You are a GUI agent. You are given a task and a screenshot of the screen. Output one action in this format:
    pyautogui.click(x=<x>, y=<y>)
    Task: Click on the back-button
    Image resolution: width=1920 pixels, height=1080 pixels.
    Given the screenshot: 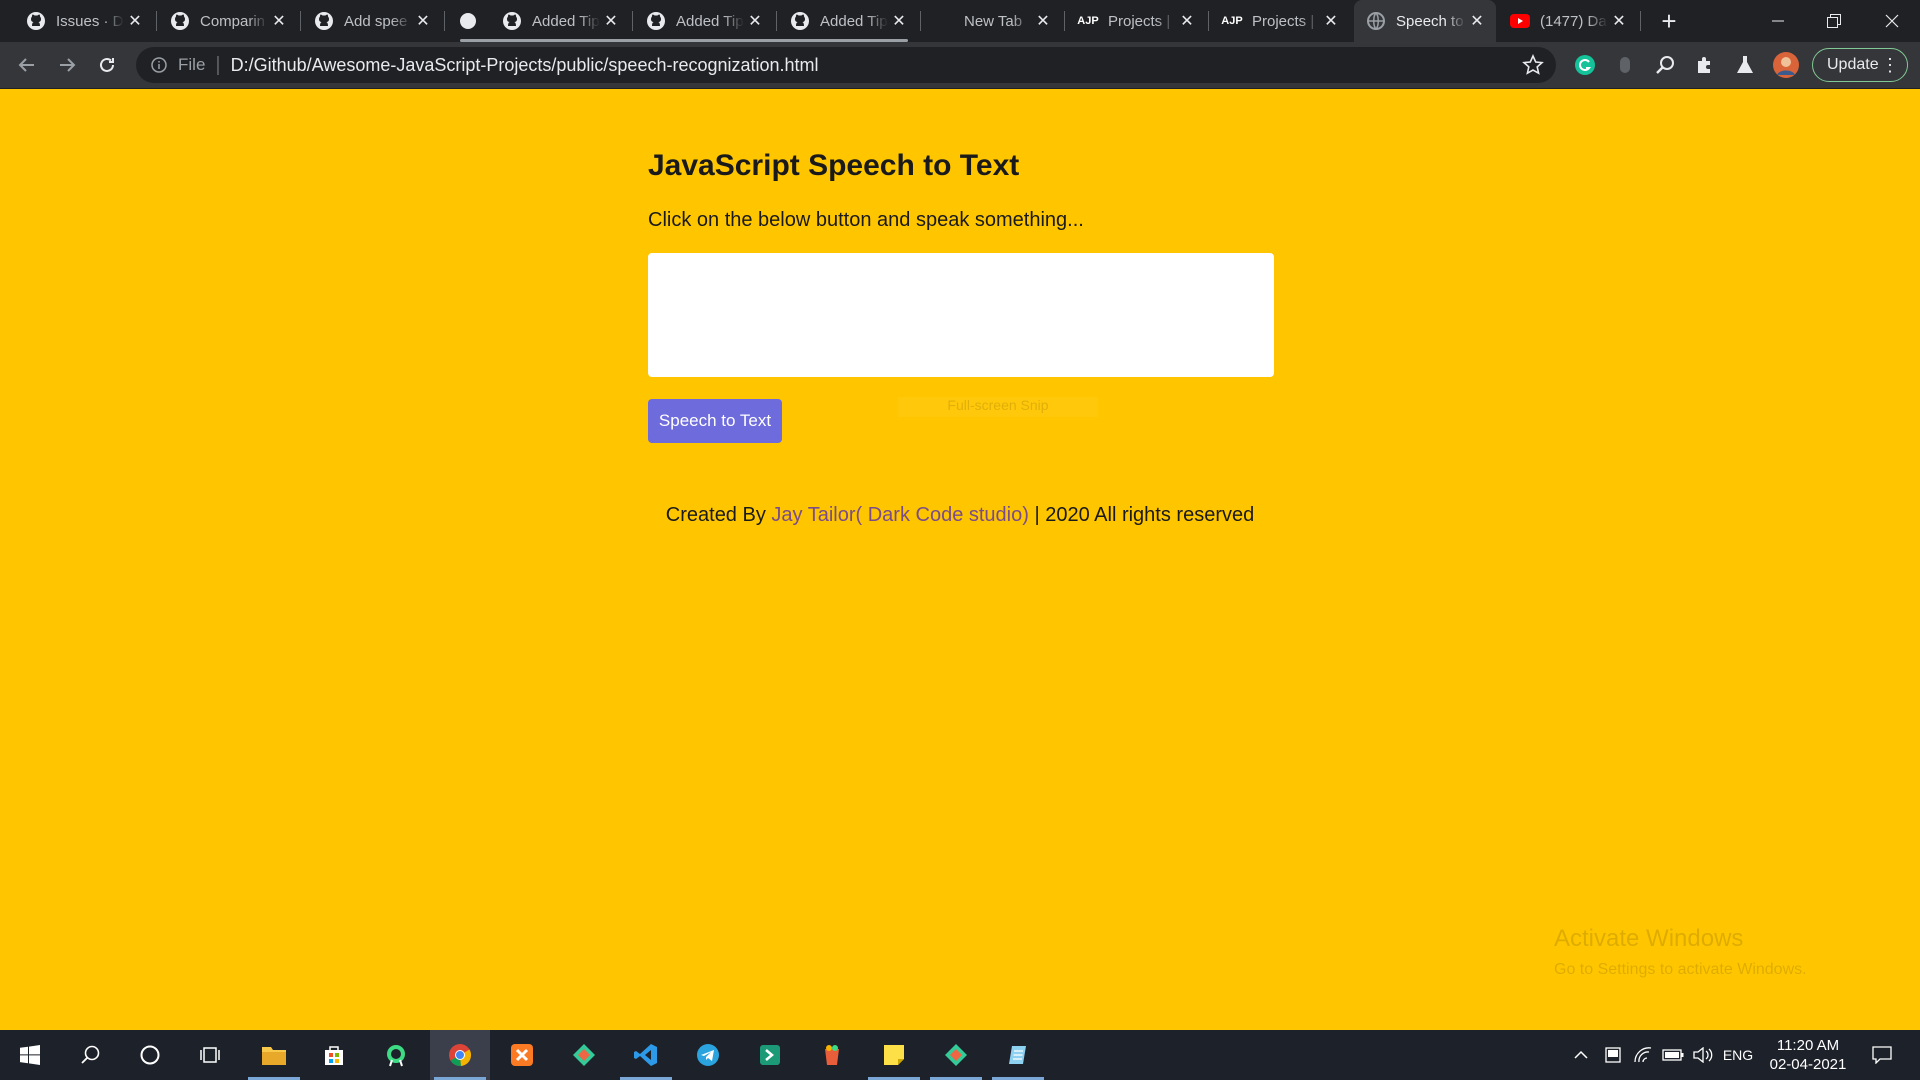 What is the action you would take?
    pyautogui.click(x=27, y=65)
    